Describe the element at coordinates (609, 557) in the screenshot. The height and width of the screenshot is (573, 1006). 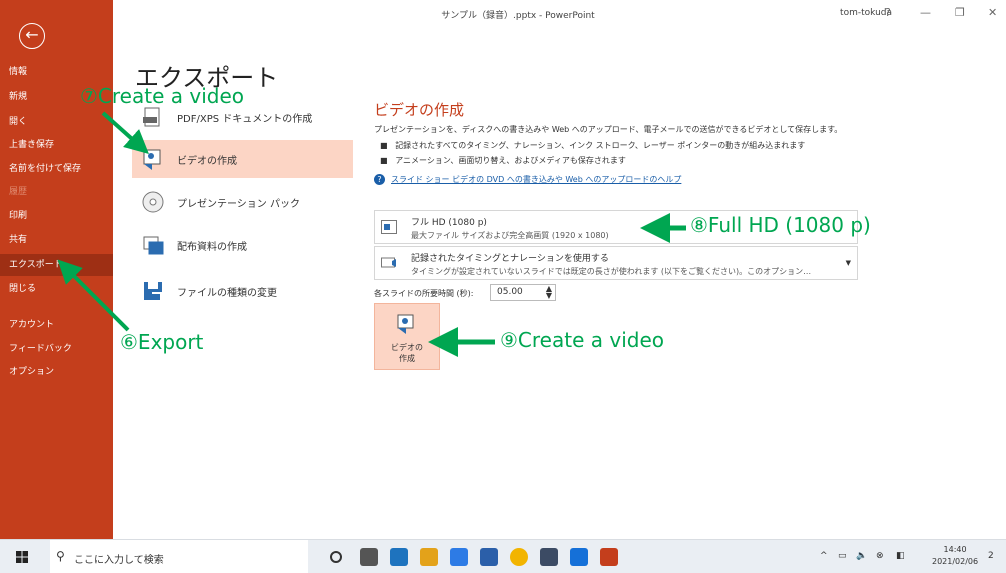
I see `powerpoint-taskbar-icon` at that location.